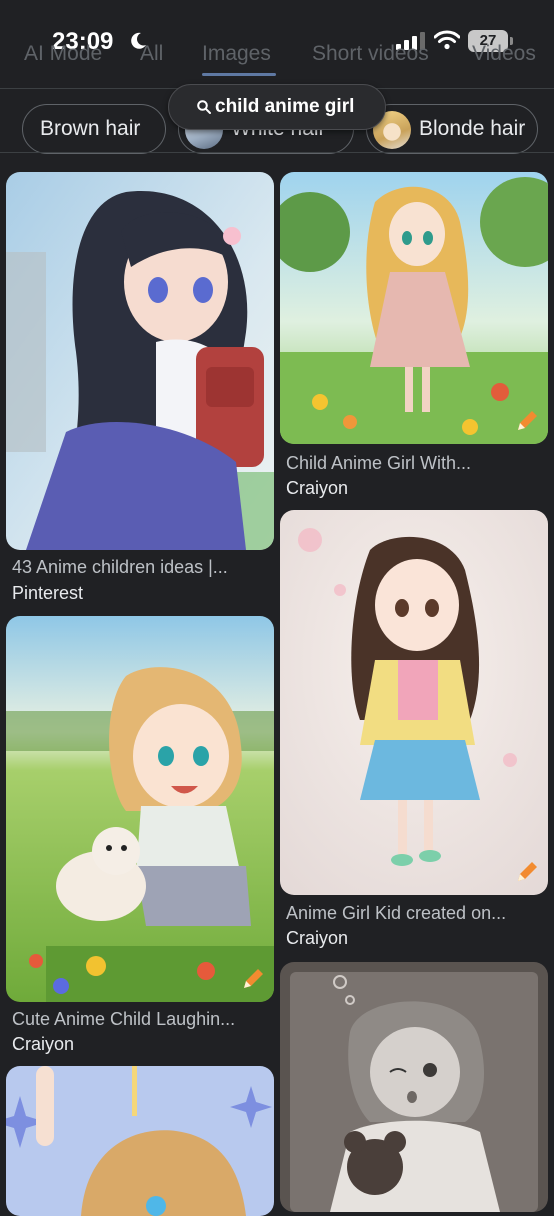  Describe the element at coordinates (48, 593) in the screenshot. I see `result-source: Pinterest` at that location.